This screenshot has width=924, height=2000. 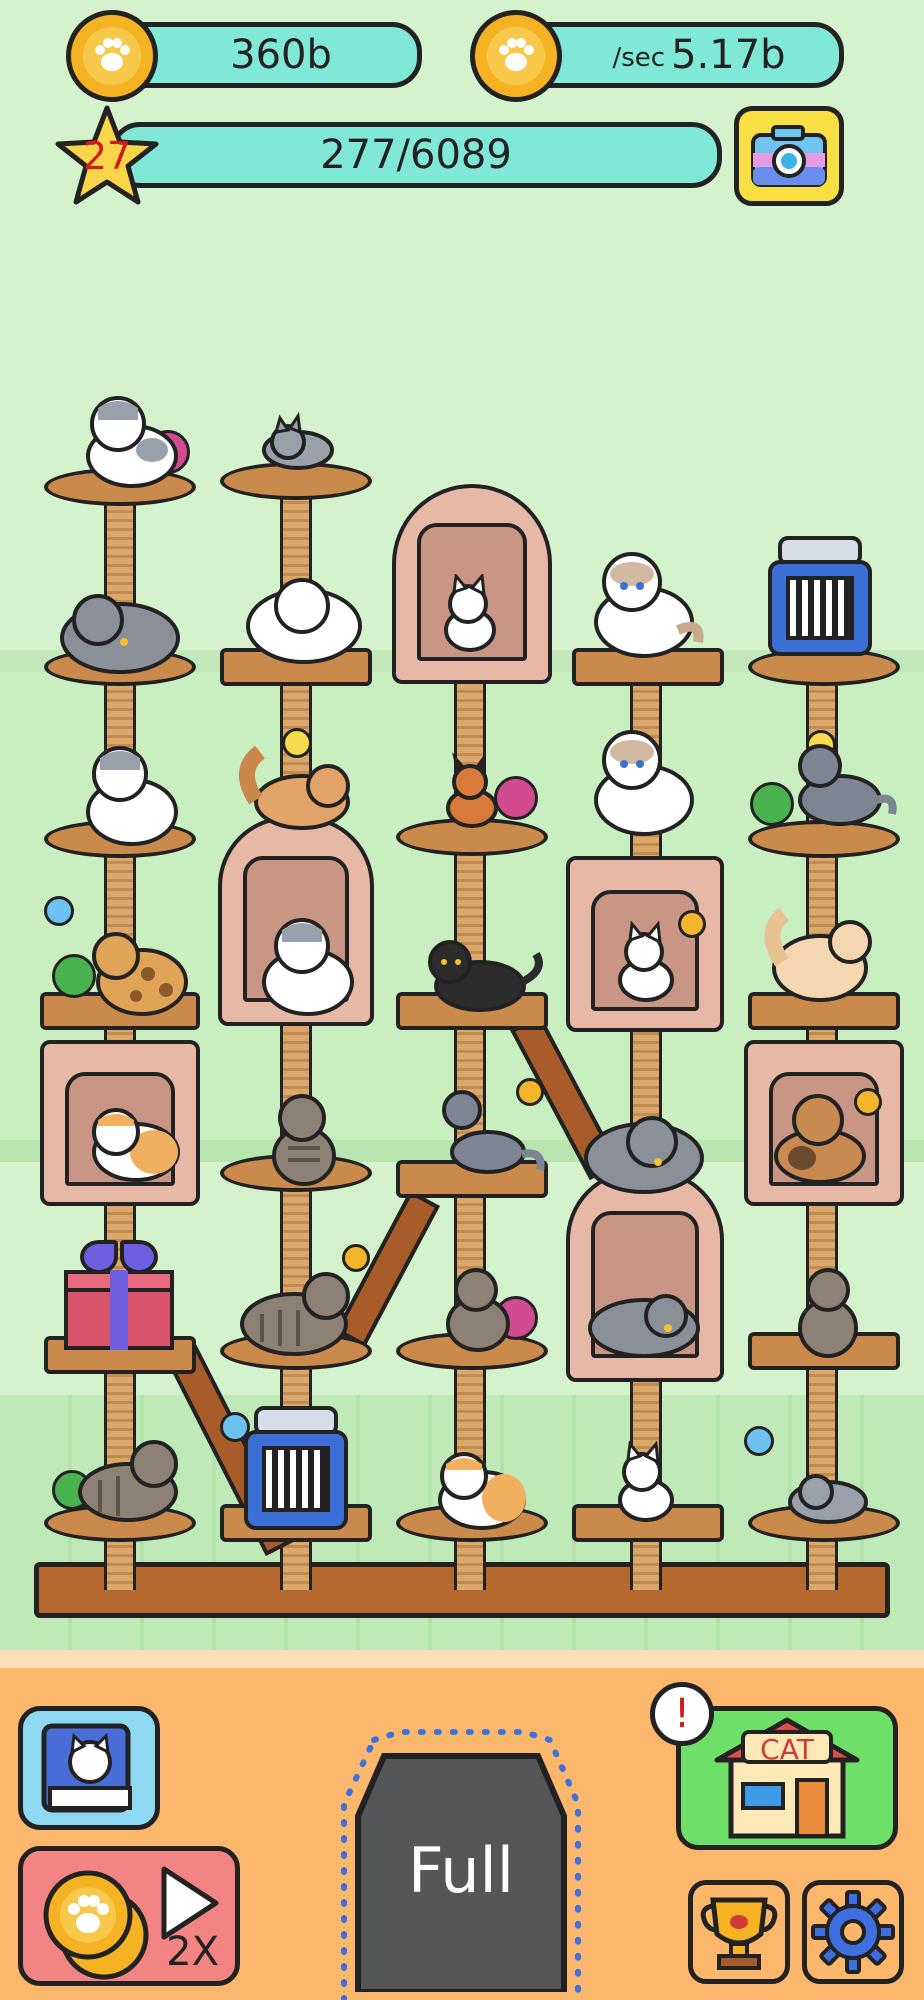 What do you see at coordinates (822, 1135) in the screenshot?
I see `cat-tortoiseshell` at bounding box center [822, 1135].